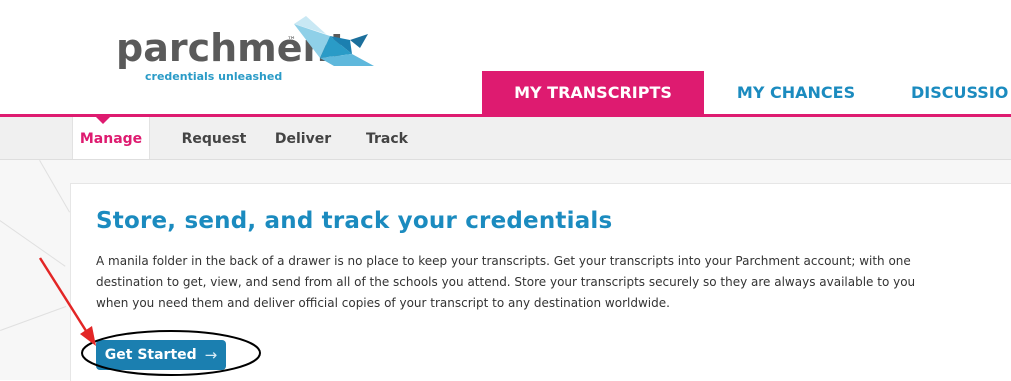 This screenshot has height=381, width=1011. I want to click on logo-tagline: credentials unleashed, so click(214, 76).